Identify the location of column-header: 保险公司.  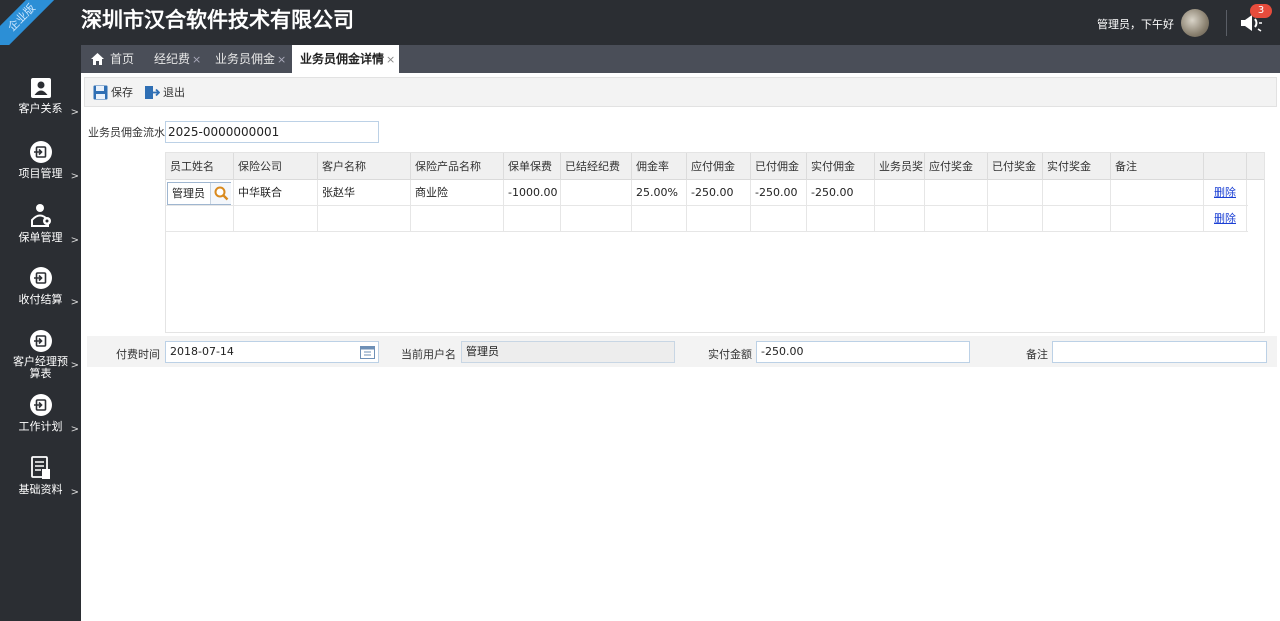
(276, 166).